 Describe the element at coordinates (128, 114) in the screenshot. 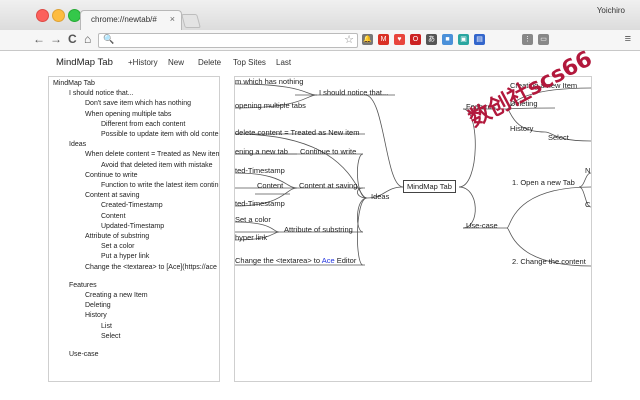

I see `outline-line: When opening multiple tabs` at that location.